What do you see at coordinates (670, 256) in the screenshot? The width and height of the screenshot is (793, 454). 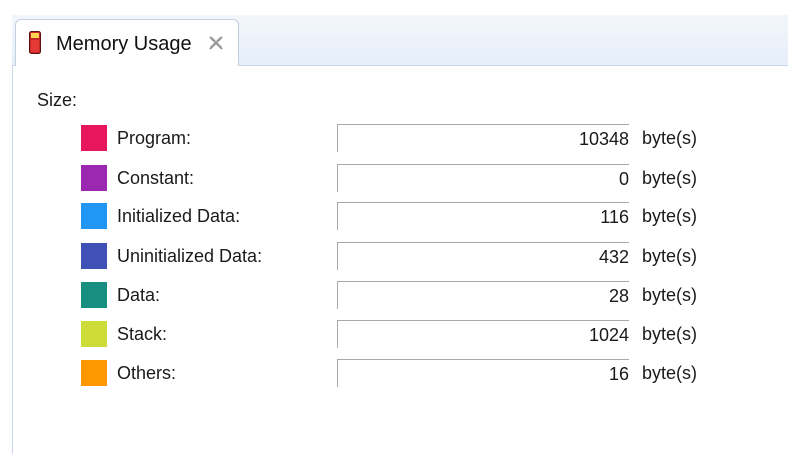 I see `uninitialized-data-unit: byte(s)` at bounding box center [670, 256].